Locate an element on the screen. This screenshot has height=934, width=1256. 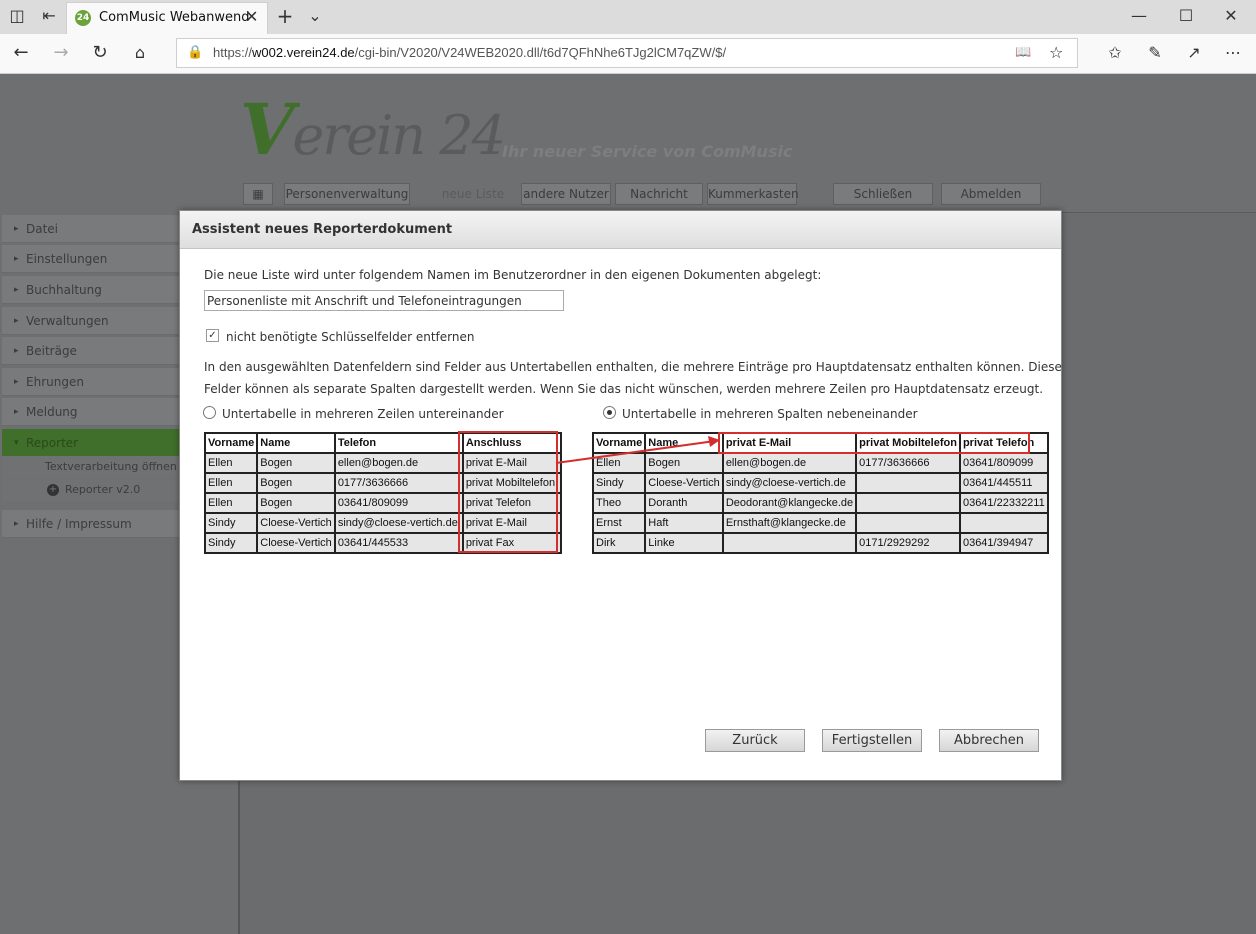
sidebar-item-reporter: Reporter is located at coordinates (91, 443).